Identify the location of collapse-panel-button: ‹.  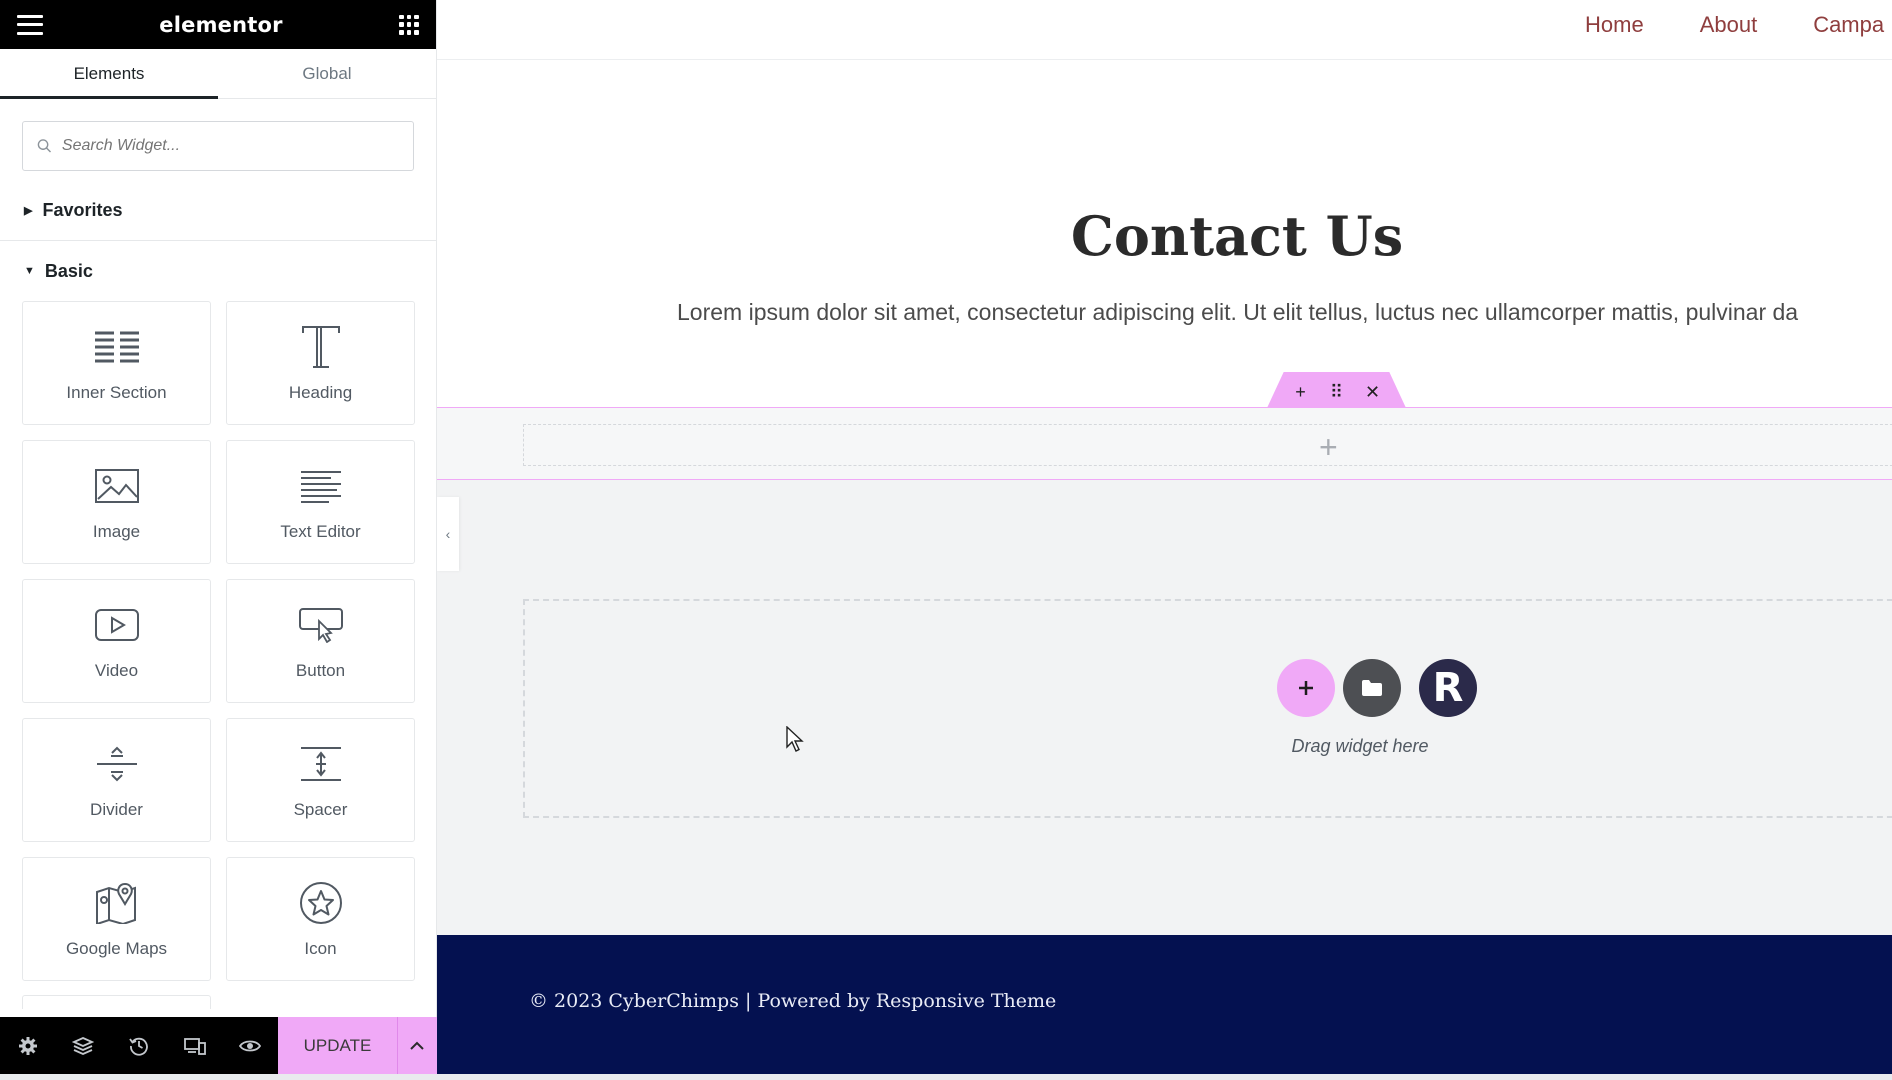
(448, 534).